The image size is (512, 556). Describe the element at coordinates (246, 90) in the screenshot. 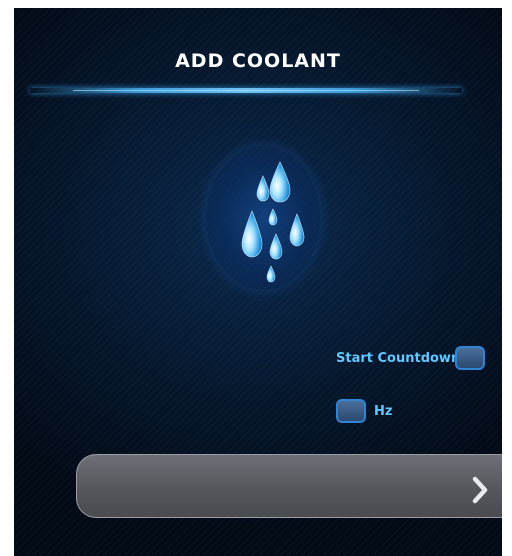

I see `title-divider` at that location.